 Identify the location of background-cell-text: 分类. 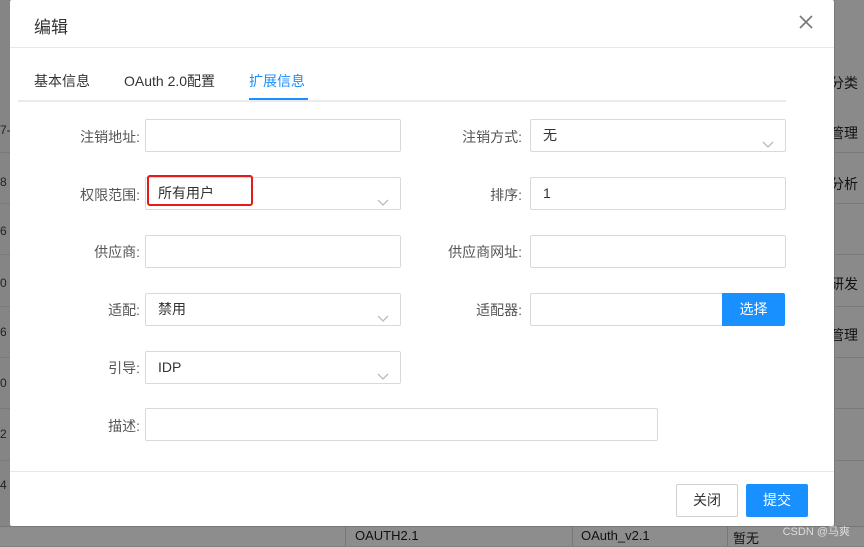
(844, 83).